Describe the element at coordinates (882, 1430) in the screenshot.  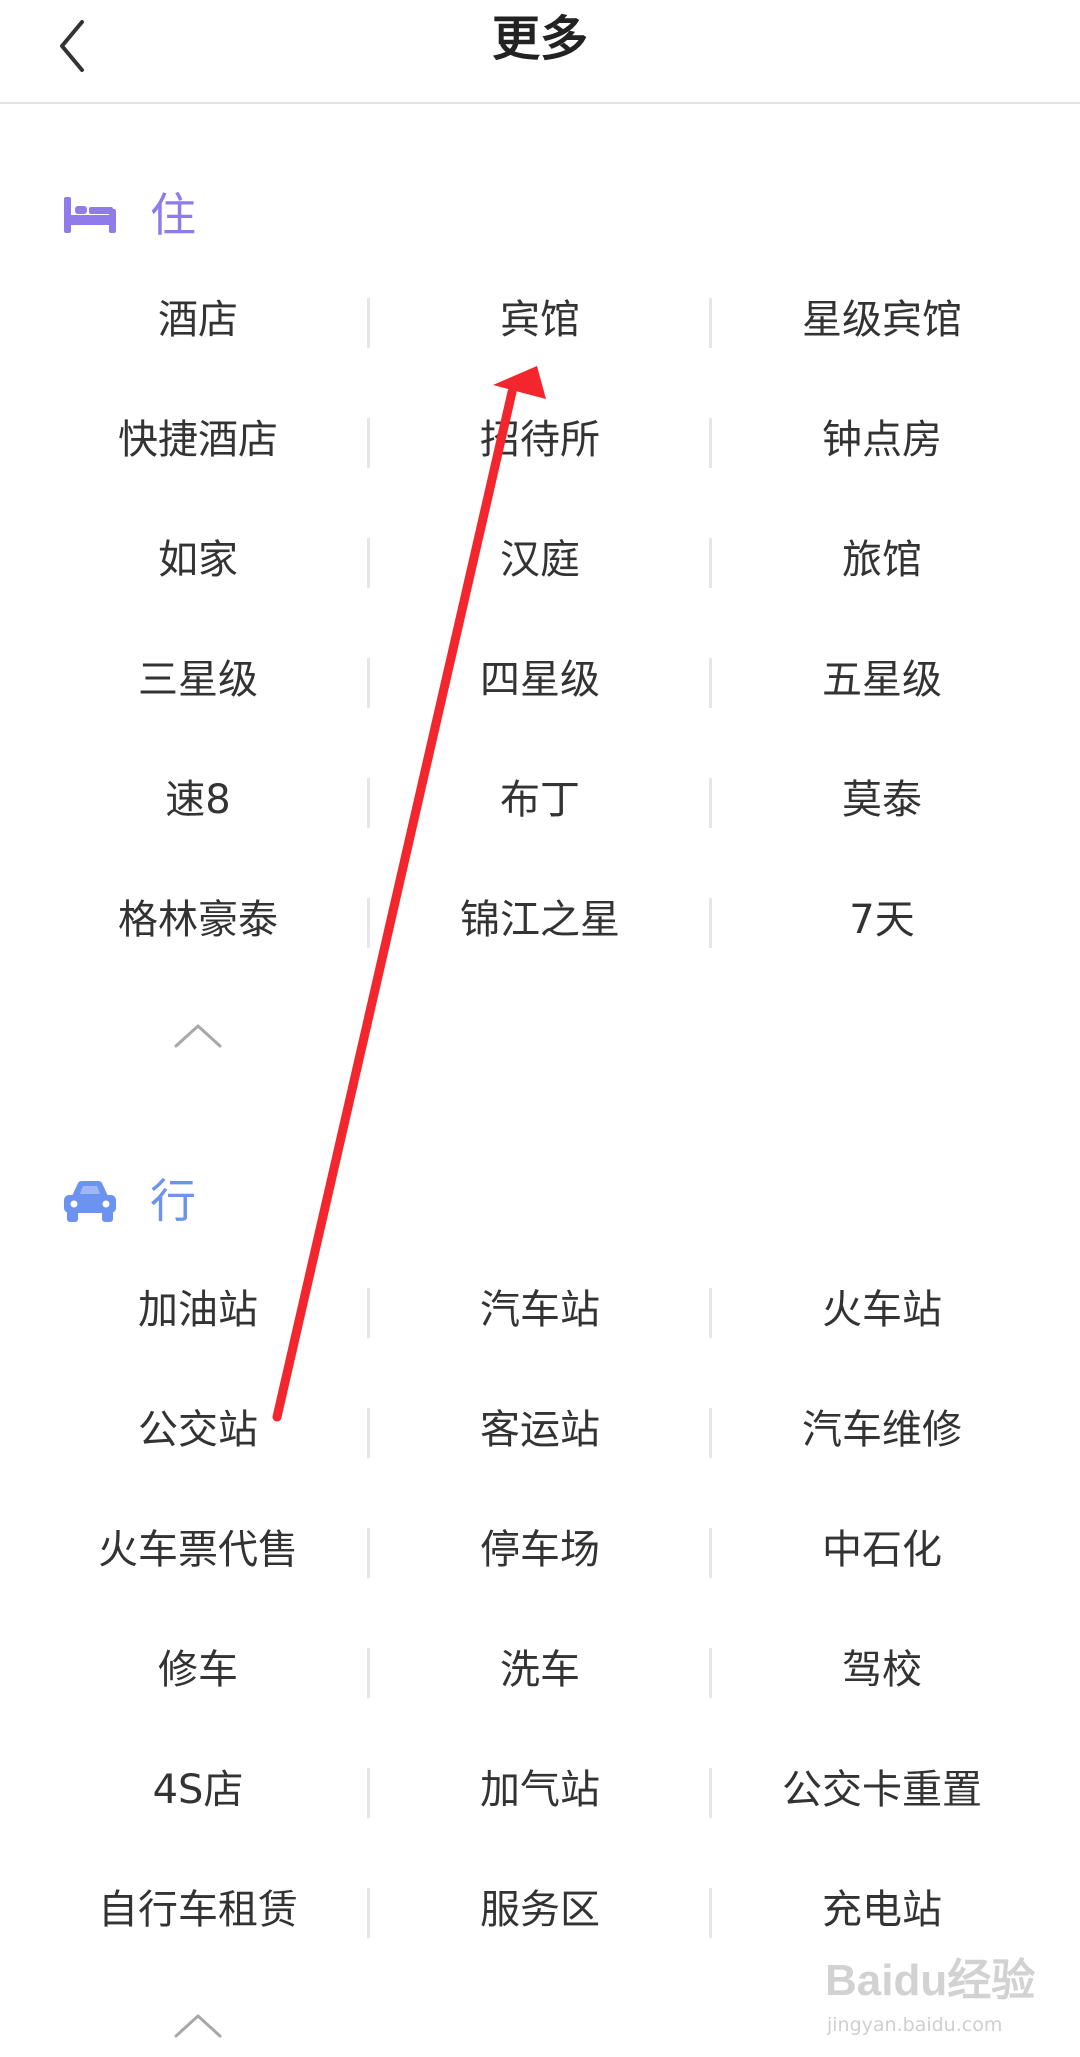
I see `category-item: 汽车维修` at that location.